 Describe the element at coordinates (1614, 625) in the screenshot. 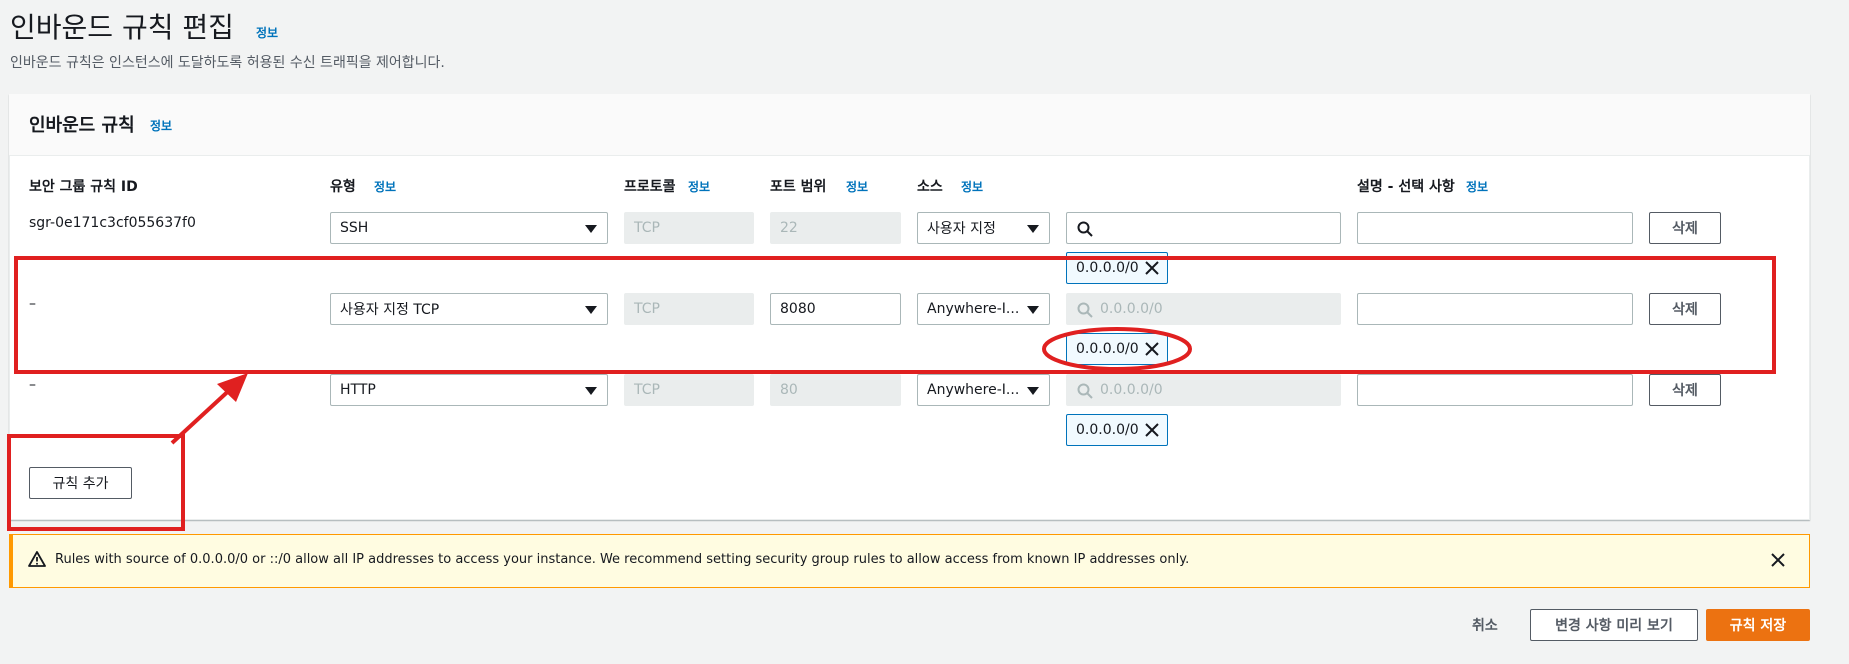

I see `preview-changes-button: 변경 사항 미리 보기` at that location.